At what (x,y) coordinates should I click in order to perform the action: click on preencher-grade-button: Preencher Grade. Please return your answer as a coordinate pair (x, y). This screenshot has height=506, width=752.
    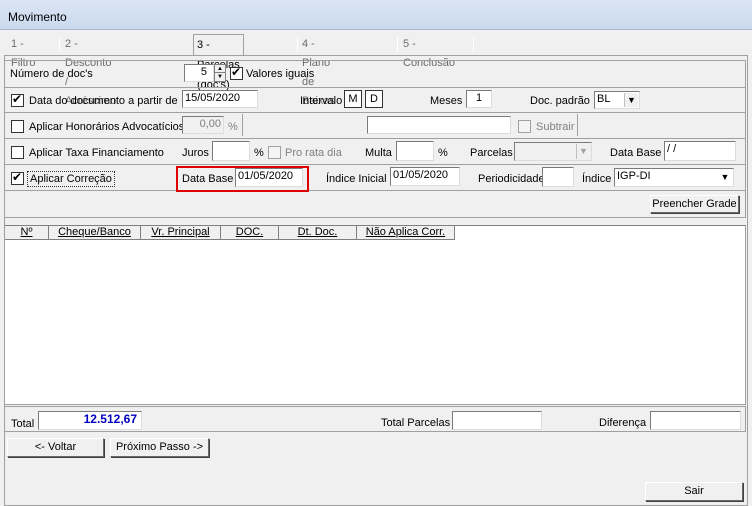
    Looking at the image, I should click on (694, 204).